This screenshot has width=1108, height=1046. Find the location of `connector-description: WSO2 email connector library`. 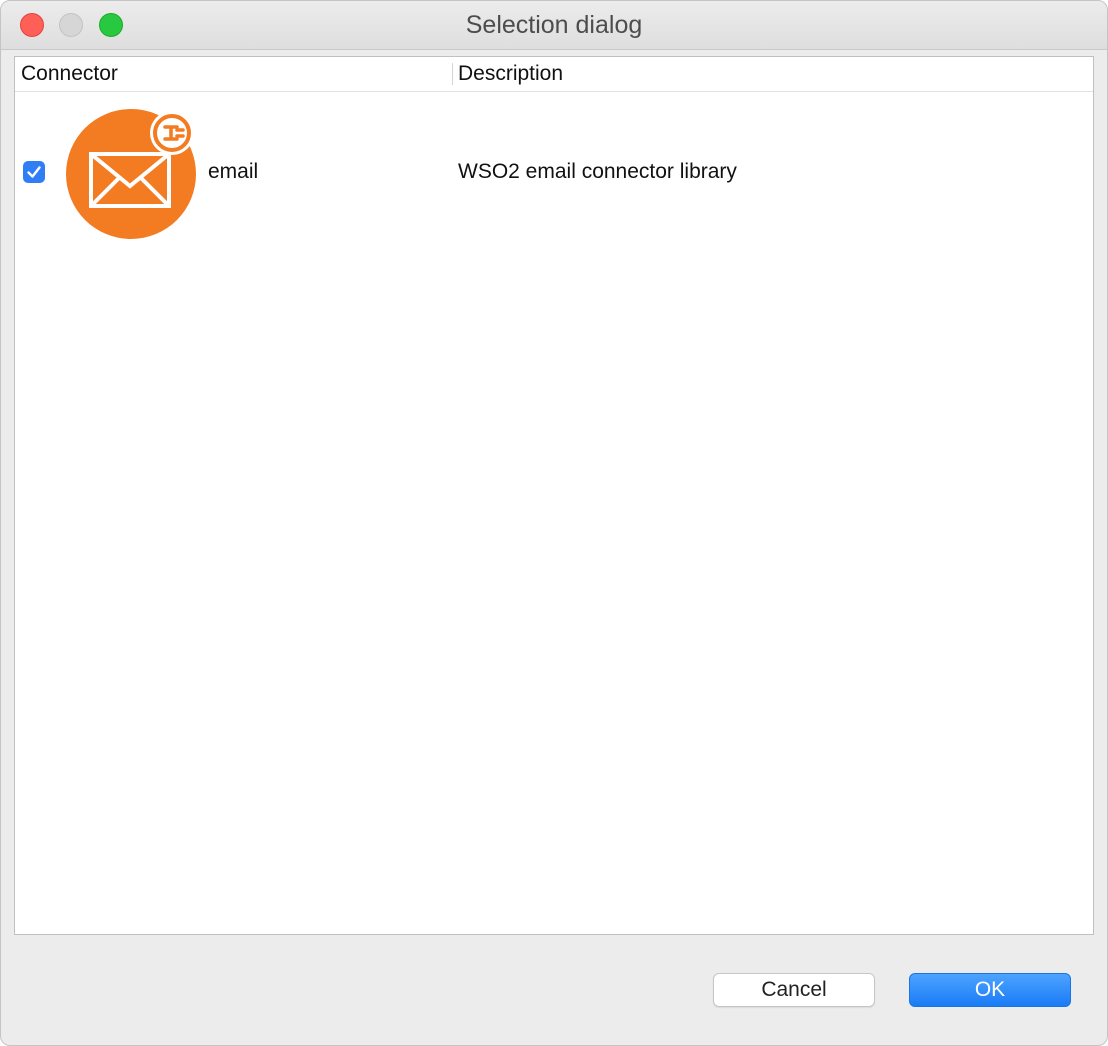

connector-description: WSO2 email connector library is located at coordinates (597, 171).